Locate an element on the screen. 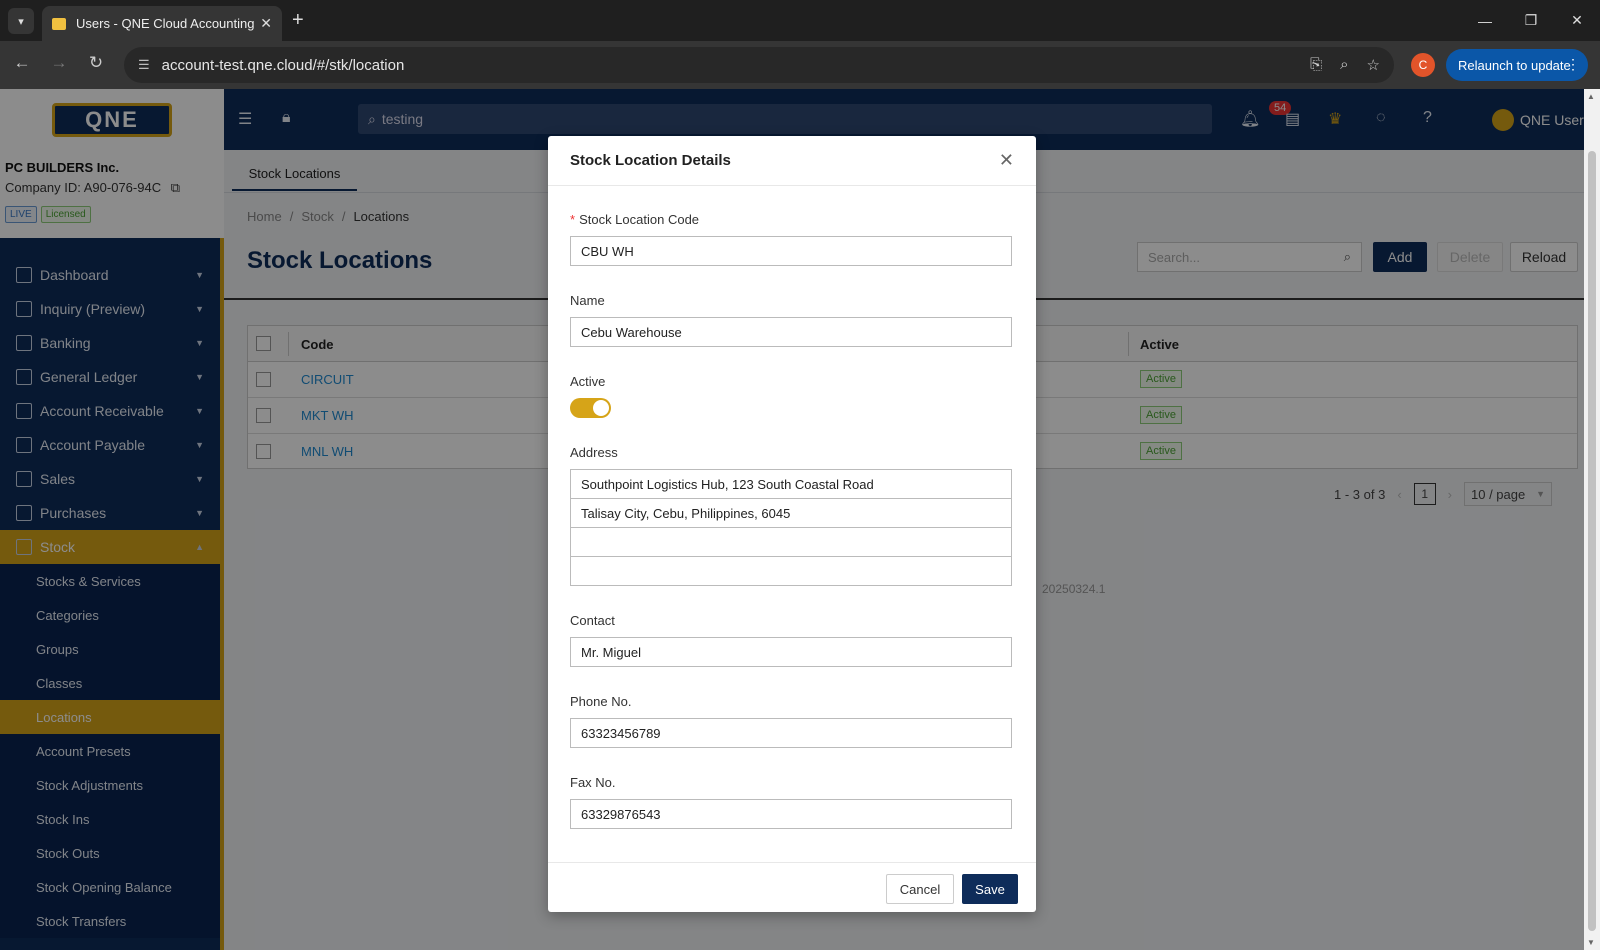 Image resolution: width=1600 pixels, height=950 pixels. phone-field: 63323456789 is located at coordinates (791, 733).